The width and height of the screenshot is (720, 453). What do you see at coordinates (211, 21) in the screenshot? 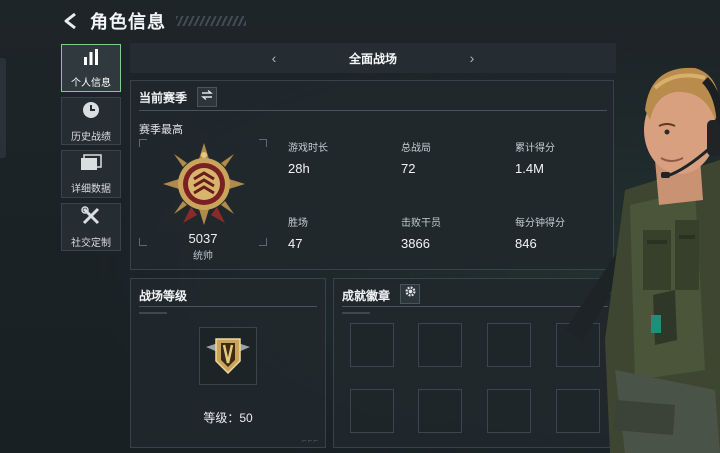
I see `title-decoration` at bounding box center [211, 21].